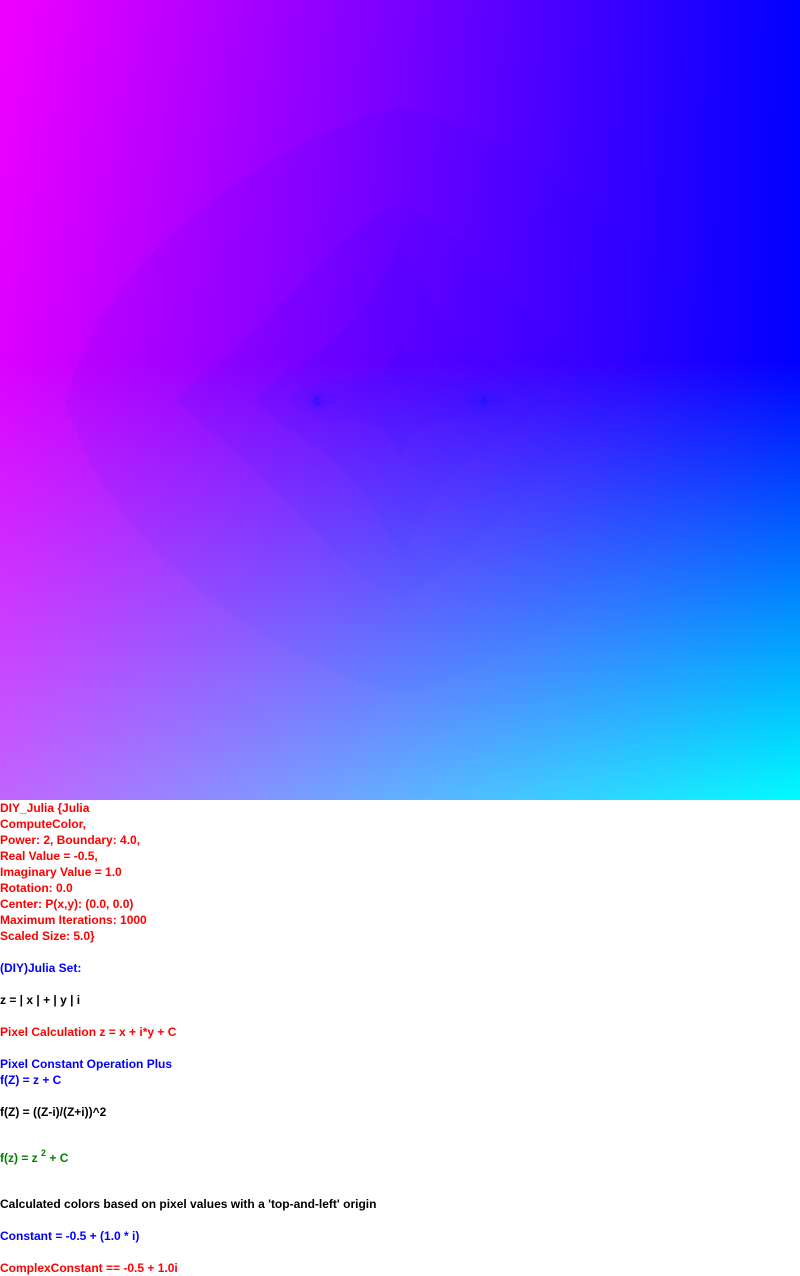  I want to click on params-line-5: Imaginary Value = 1.0, so click(61, 872).